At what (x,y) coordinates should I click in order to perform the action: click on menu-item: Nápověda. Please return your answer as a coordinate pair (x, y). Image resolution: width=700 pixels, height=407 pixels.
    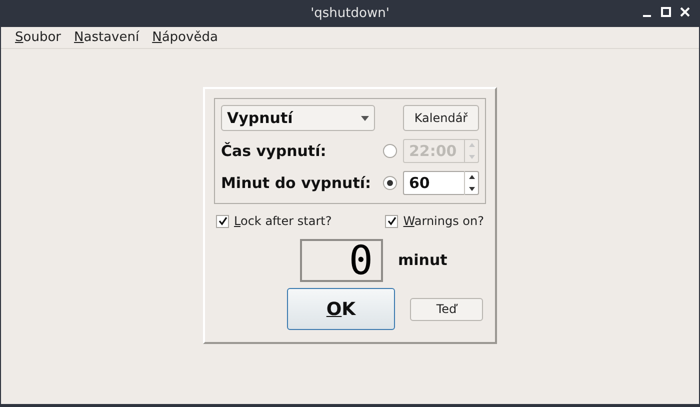
    Looking at the image, I should click on (185, 38).